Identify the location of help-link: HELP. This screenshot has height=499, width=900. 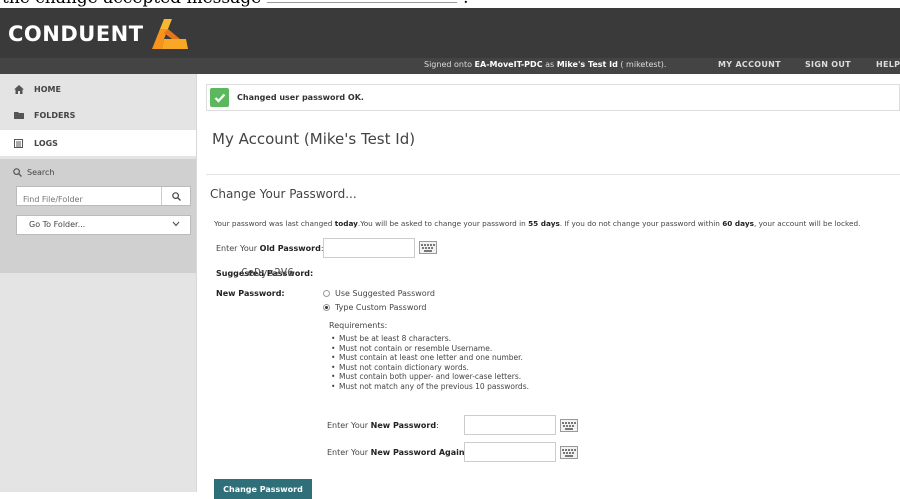
(888, 64).